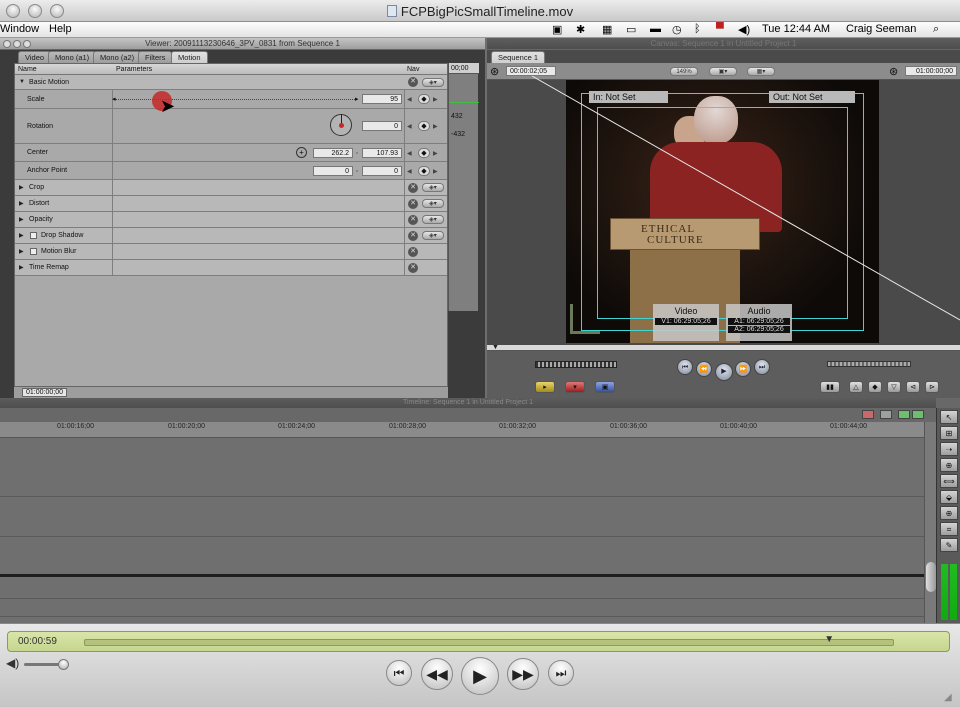 The width and height of the screenshot is (960, 707). What do you see at coordinates (7, 44) in the screenshot?
I see `viewer-close-button` at bounding box center [7, 44].